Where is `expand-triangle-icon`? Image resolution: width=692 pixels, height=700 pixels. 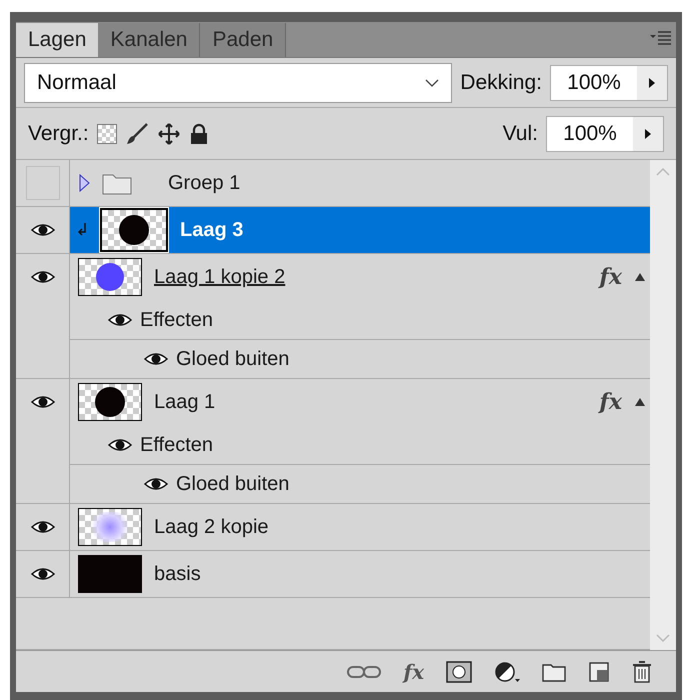
expand-triangle-icon is located at coordinates (84, 183).